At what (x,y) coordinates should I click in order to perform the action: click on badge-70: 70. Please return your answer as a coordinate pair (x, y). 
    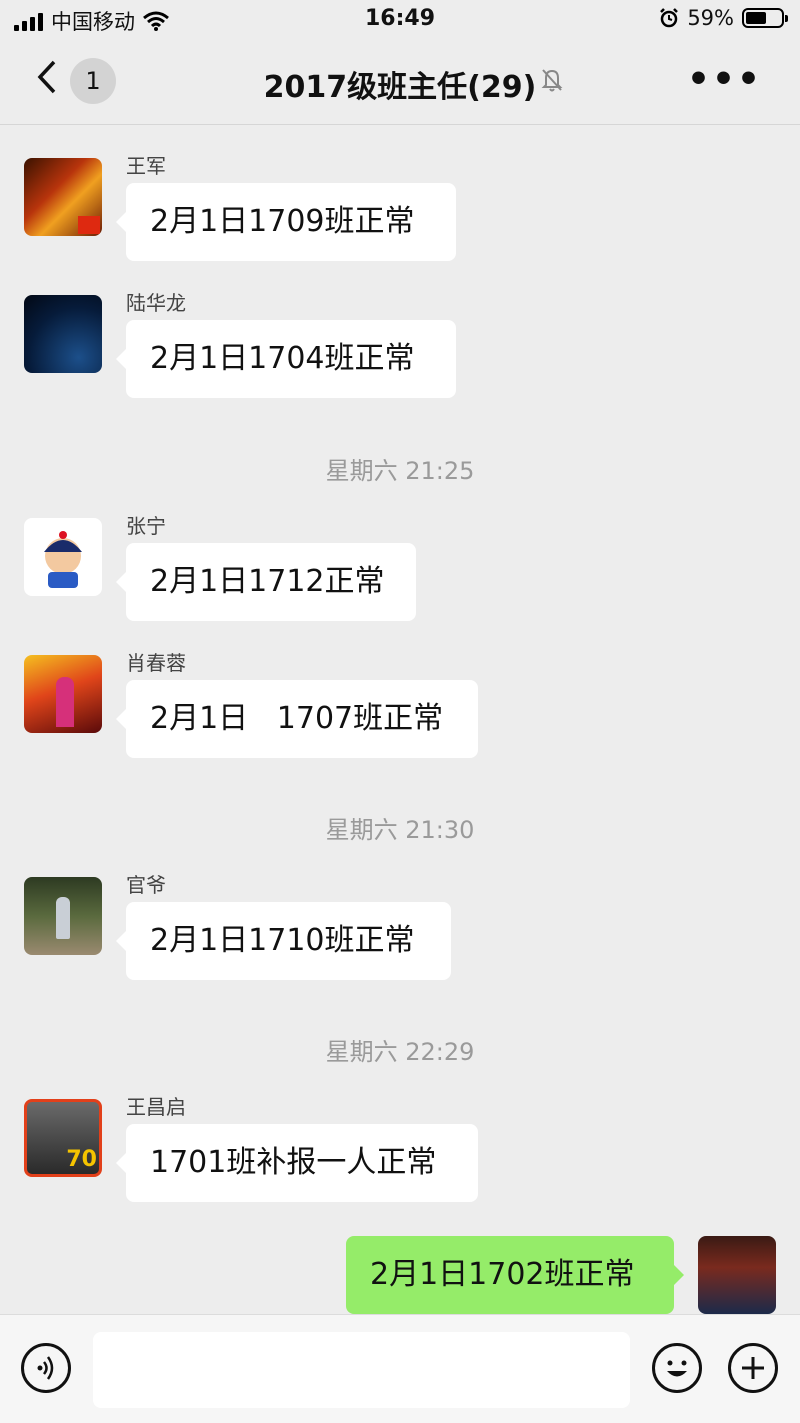
    Looking at the image, I should click on (81, 1159).